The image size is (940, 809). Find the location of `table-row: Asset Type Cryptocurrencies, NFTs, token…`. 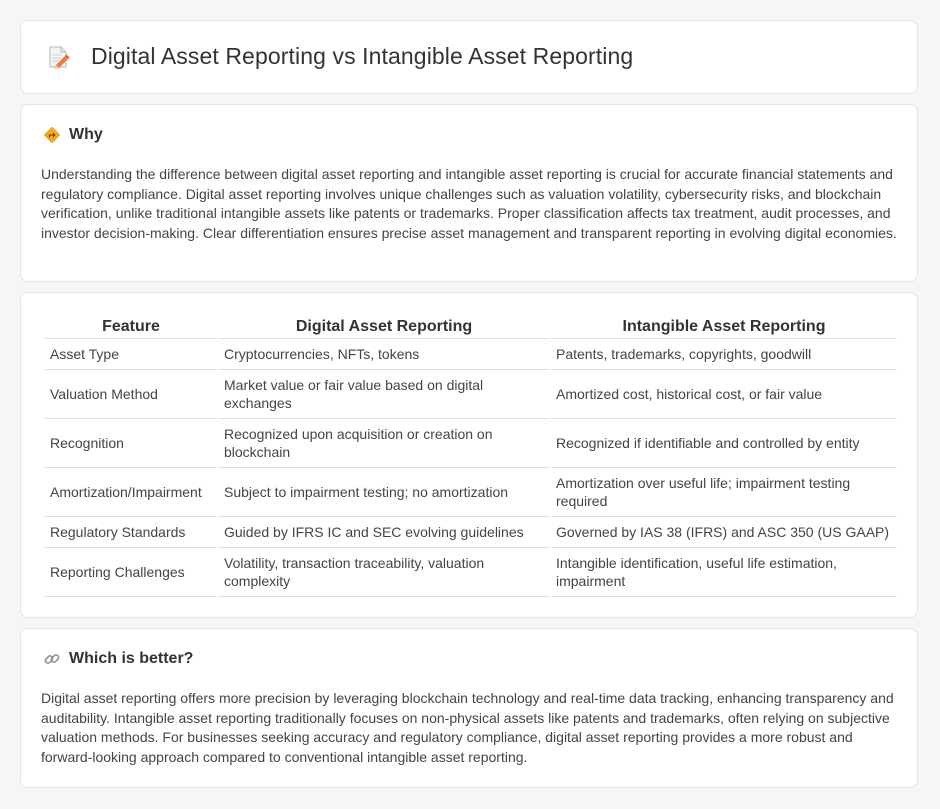

table-row: Asset Type Cryptocurrencies, NFTs, token… is located at coordinates (471, 354).